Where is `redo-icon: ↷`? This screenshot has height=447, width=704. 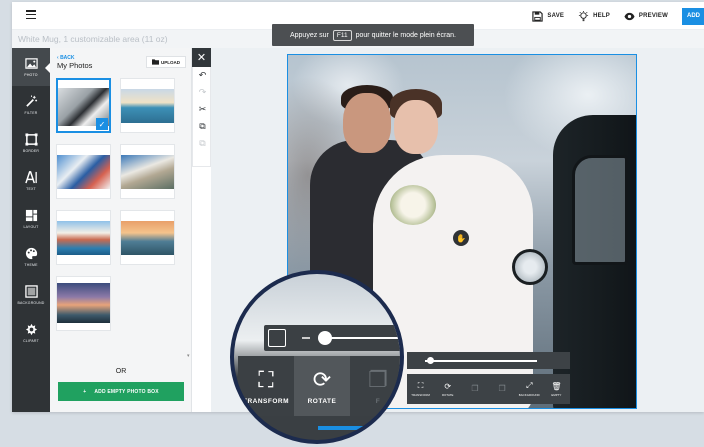 redo-icon: ↷ is located at coordinates (202, 92).